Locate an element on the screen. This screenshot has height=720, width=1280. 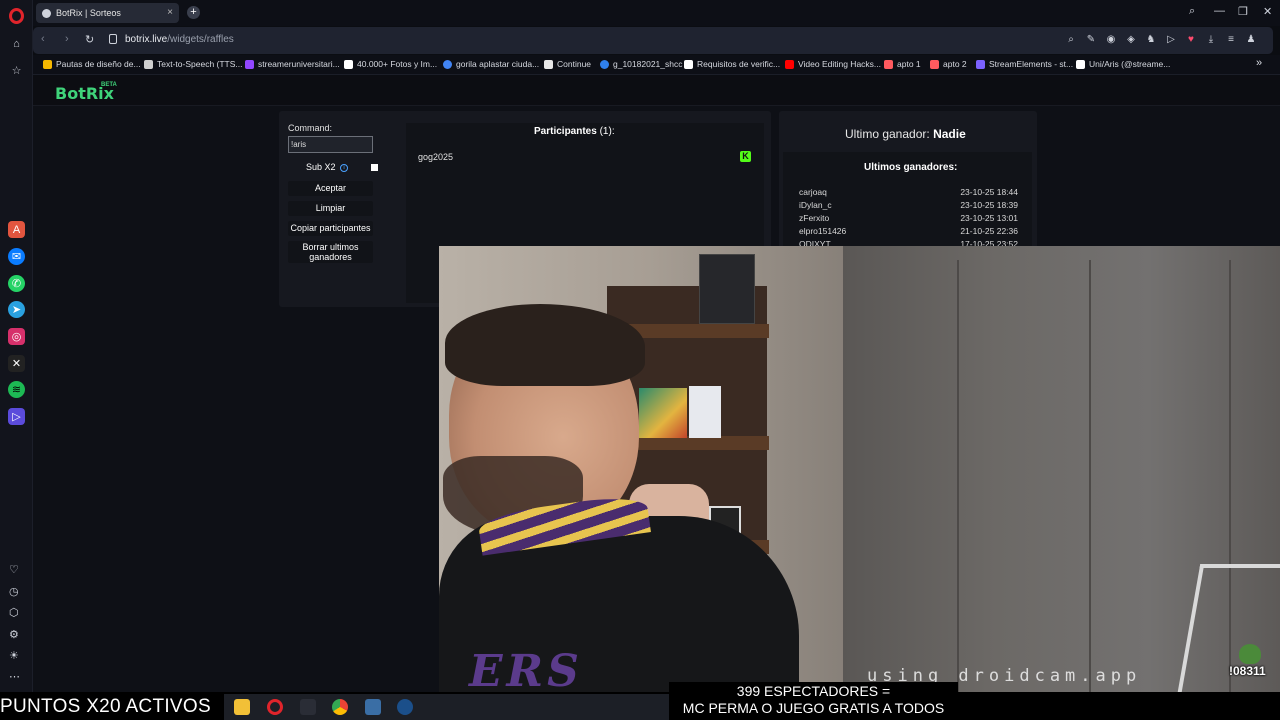
frog-emote-icon is located at coordinates (1250, 654).